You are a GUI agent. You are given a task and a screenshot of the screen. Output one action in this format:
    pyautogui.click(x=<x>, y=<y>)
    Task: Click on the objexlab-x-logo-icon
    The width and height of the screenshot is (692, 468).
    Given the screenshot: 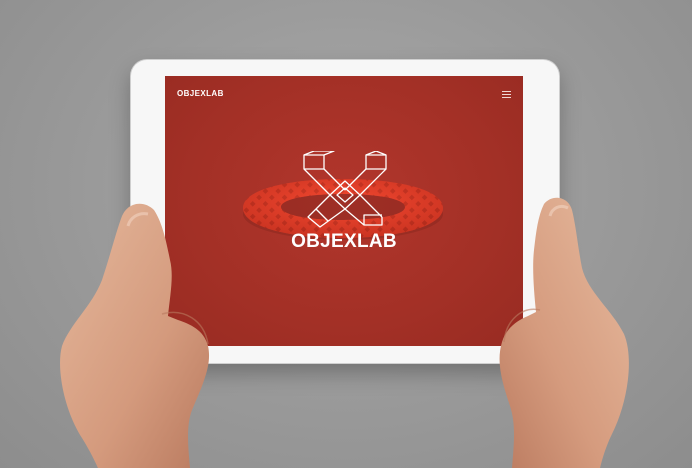 What is the action you would take?
    pyautogui.click(x=345, y=189)
    